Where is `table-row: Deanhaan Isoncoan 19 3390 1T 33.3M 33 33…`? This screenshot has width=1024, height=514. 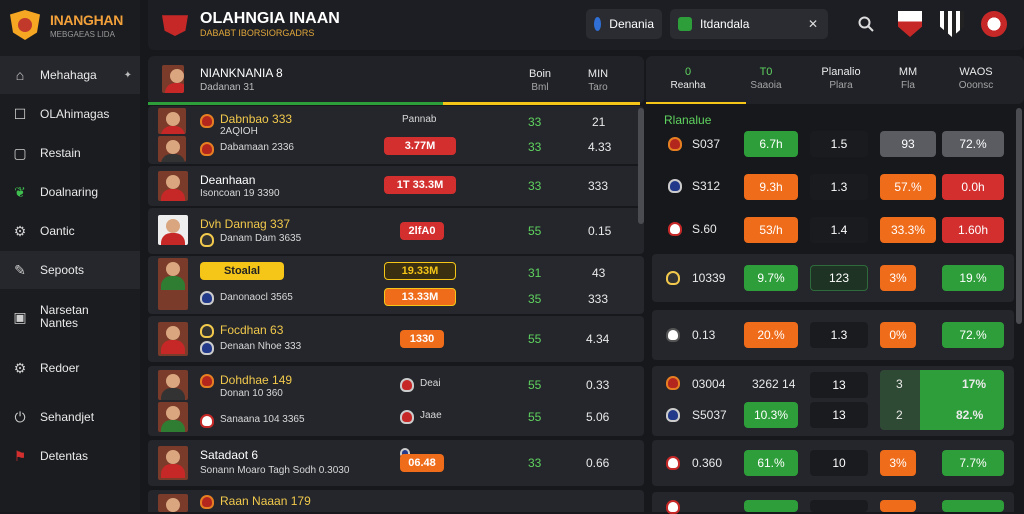 table-row: Deanhaan Isoncoan 19 3390 1T 33.3M 33 33… is located at coordinates (396, 186).